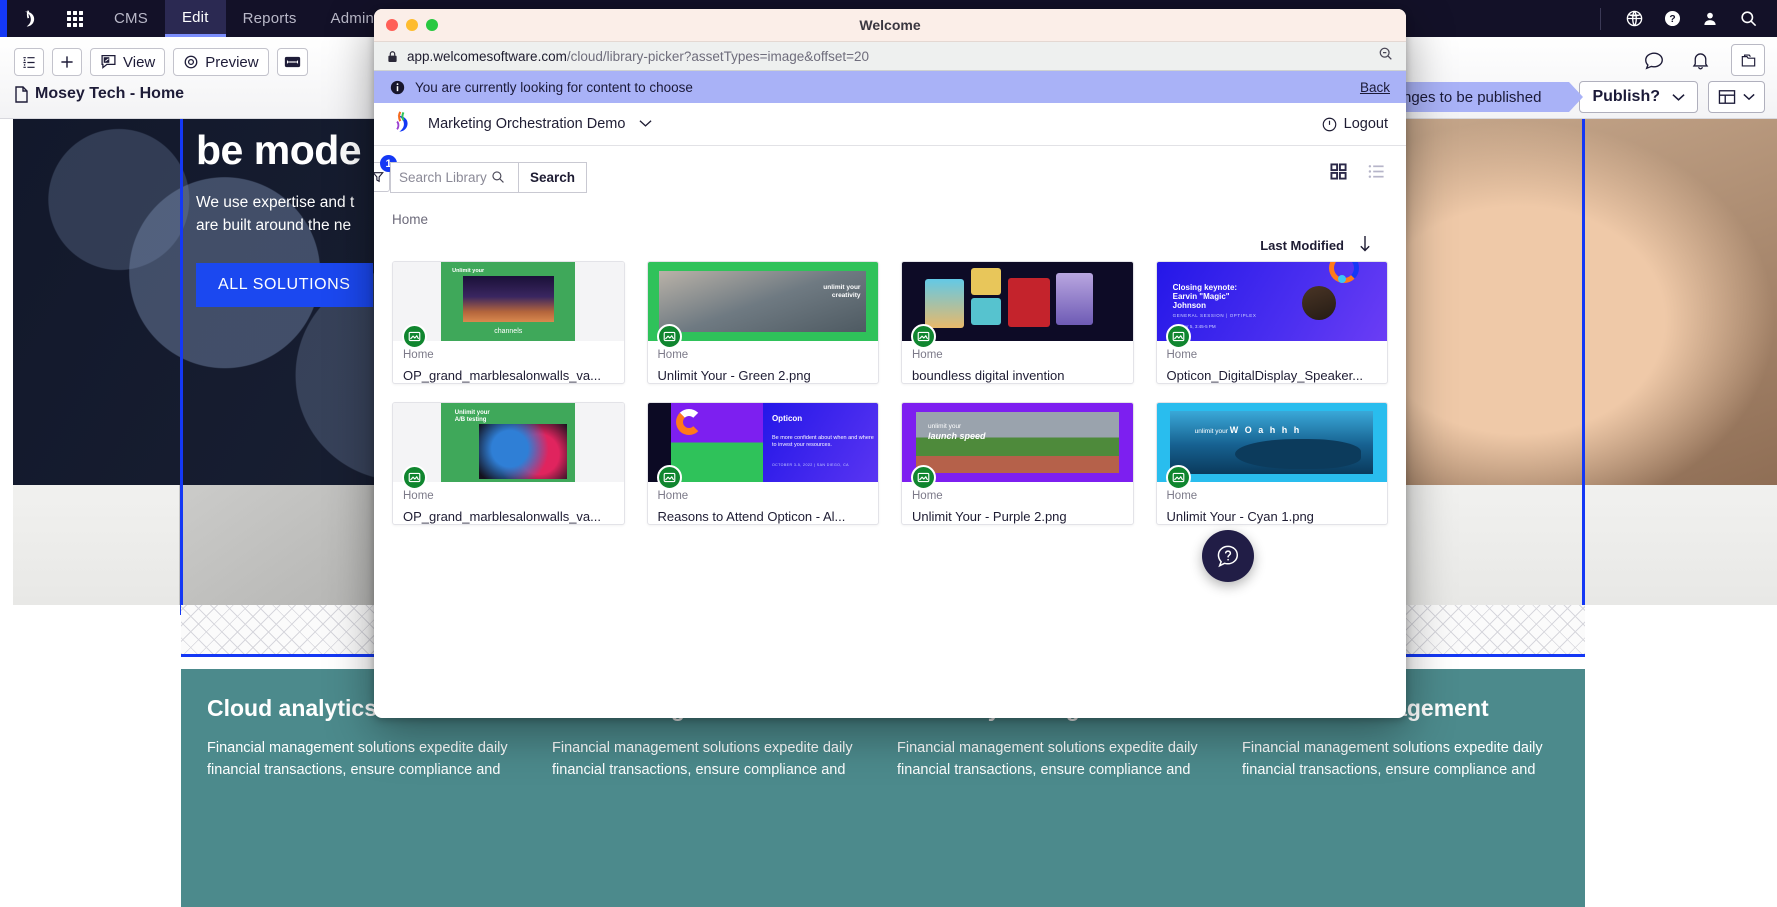 The width and height of the screenshot is (1777, 907). I want to click on search-input, so click(445, 177).